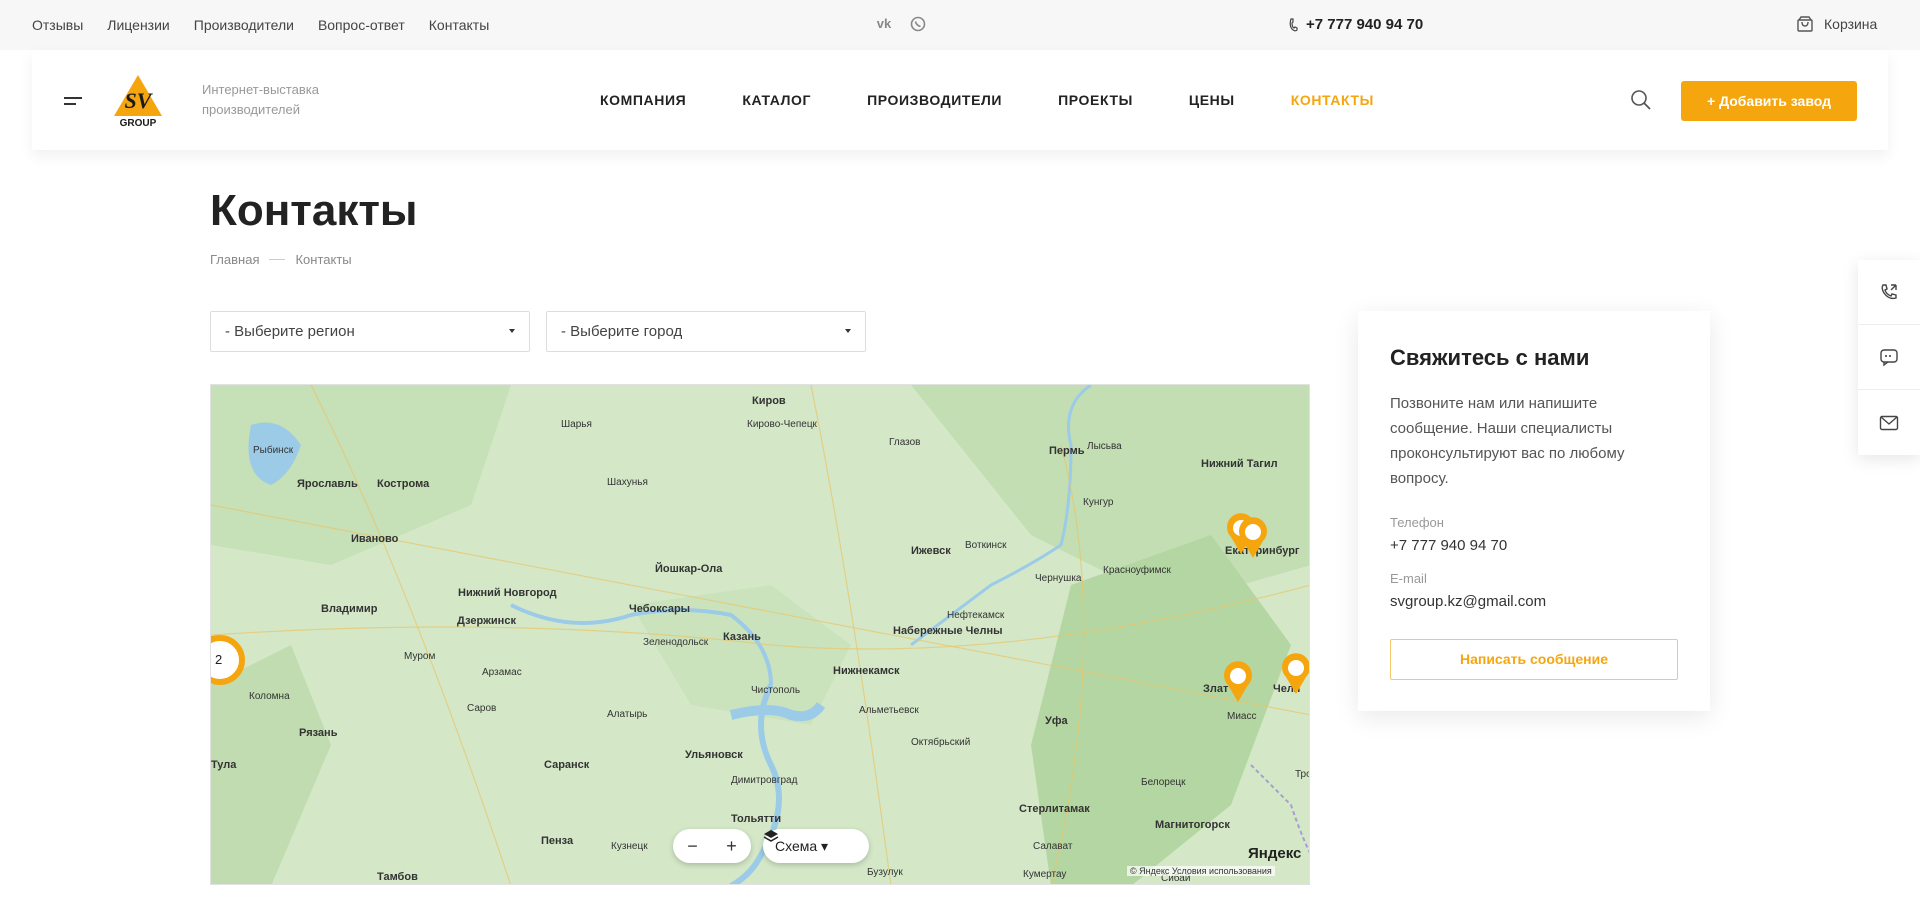 This screenshot has height=912, width=1920. Describe the element at coordinates (976, 615) in the screenshot. I see `map-city-label: Нефтекамск` at that location.